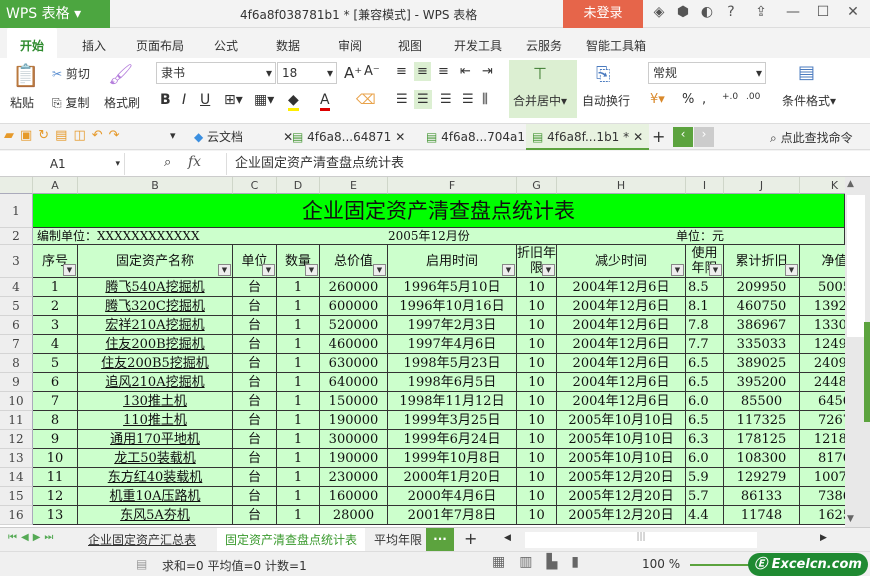  I want to click on data-cell: 10072, so click(822, 477).